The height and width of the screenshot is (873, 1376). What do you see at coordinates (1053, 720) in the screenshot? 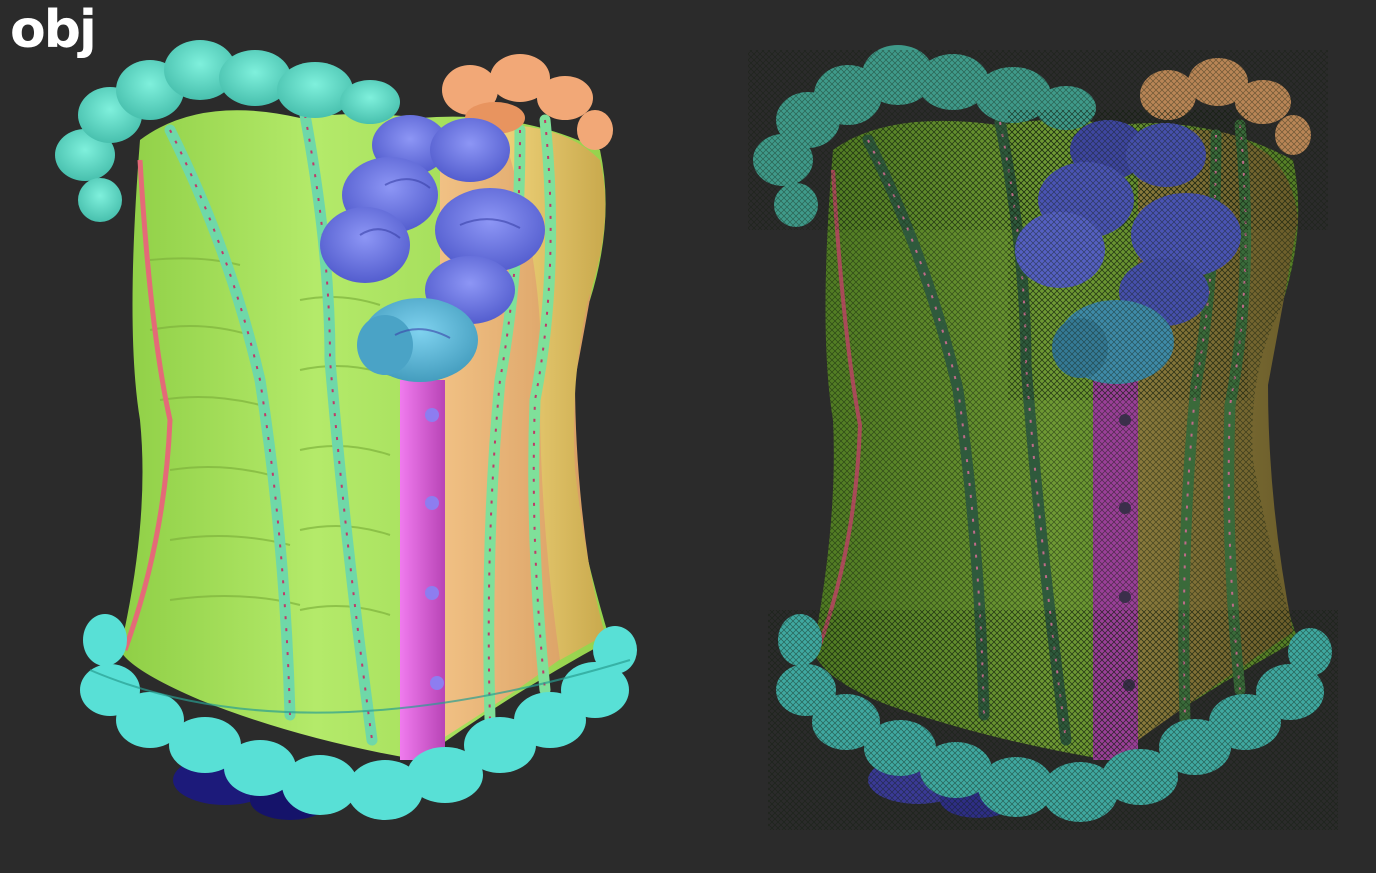
I see `bottom-ruffle-wire` at bounding box center [1053, 720].